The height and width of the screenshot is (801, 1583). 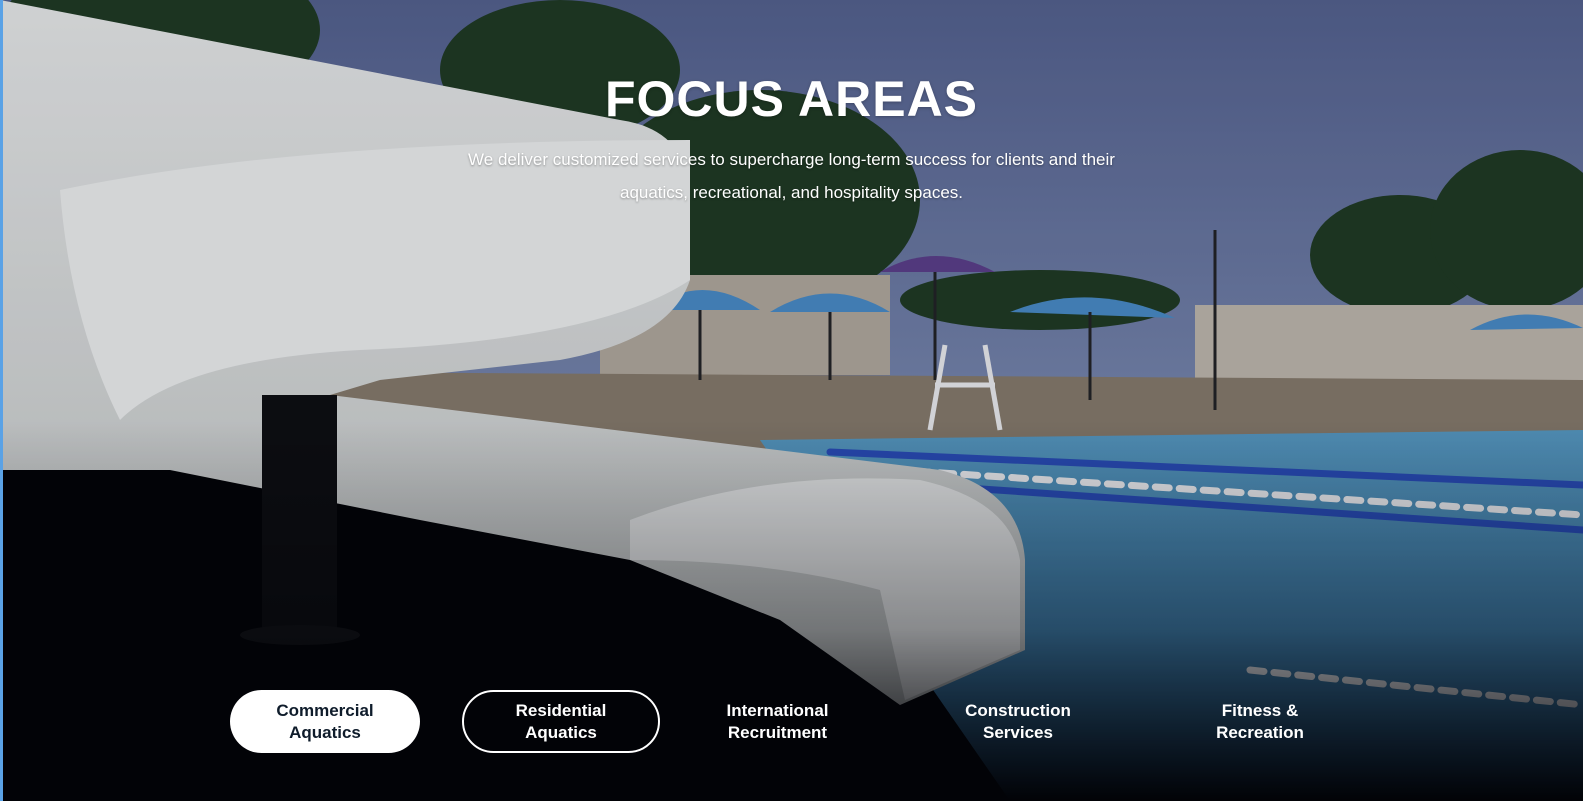 I want to click on tab-label: Commercial Aquatics, so click(x=325, y=721).